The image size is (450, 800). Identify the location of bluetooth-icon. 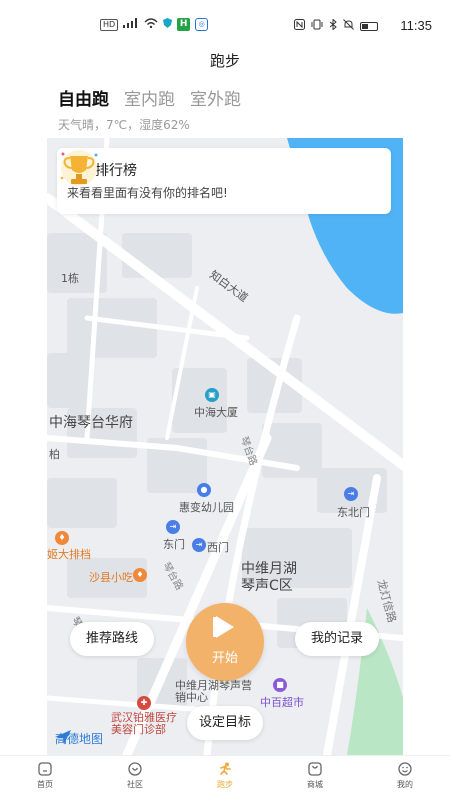
(333, 25).